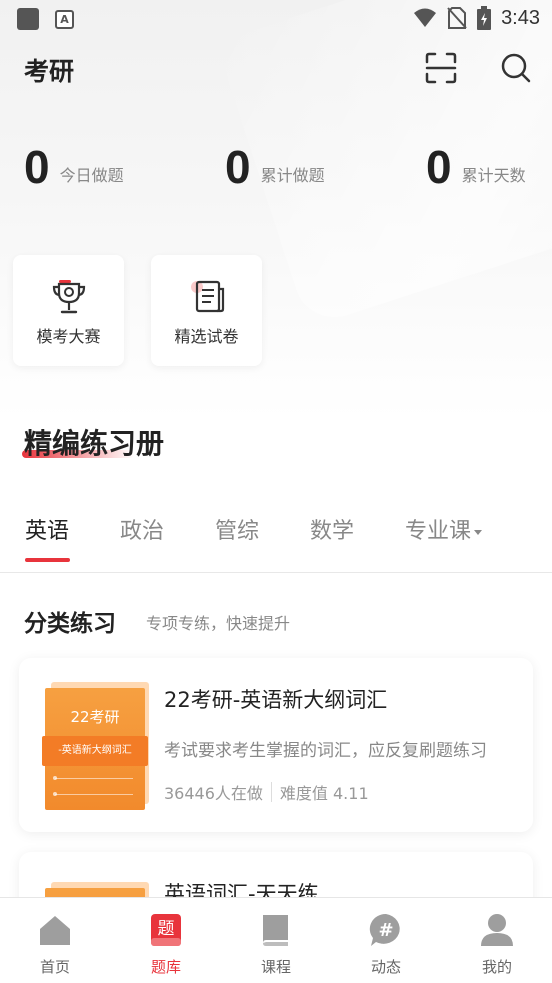 This screenshot has height=983, width=552. Describe the element at coordinates (457, 18) in the screenshot. I see `no-sim-icon` at that location.